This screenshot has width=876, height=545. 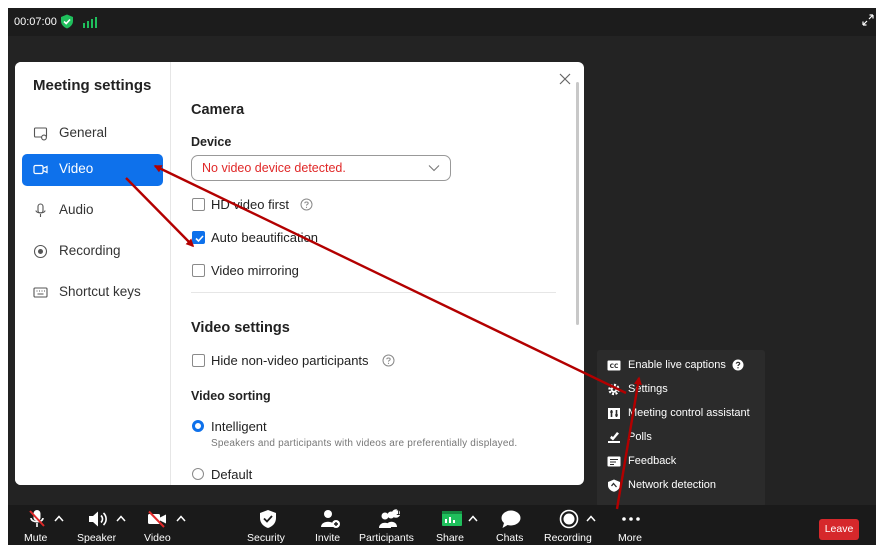 I want to click on menu-item-feedback: Feedback, so click(x=681, y=462).